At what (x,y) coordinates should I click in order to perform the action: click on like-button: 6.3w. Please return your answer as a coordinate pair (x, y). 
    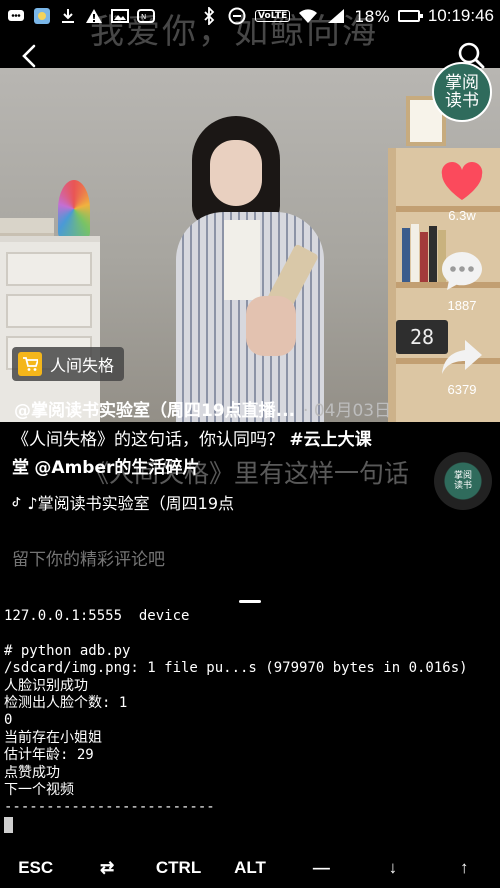
    Looking at the image, I should click on (462, 192).